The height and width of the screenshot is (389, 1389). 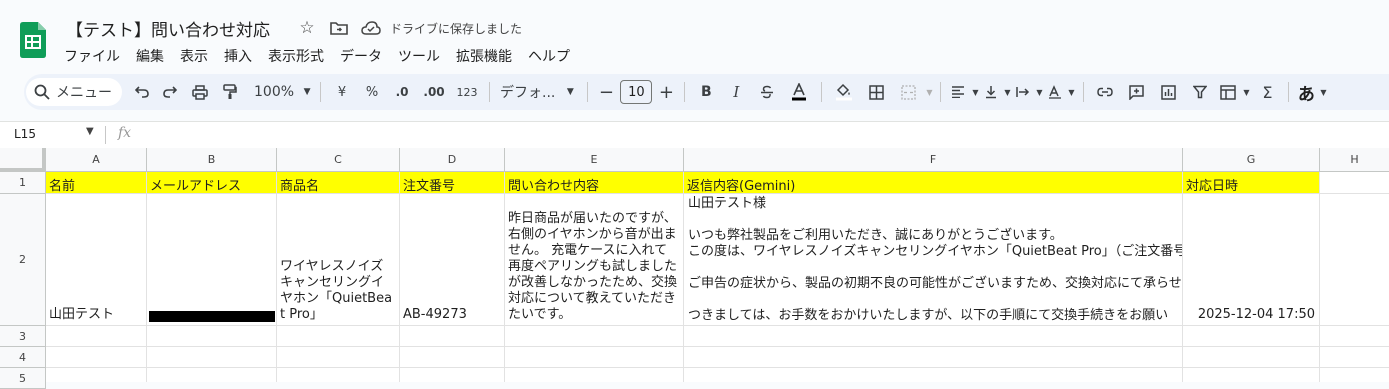 I want to click on align-dropdown-icon: ▼, so click(x=975, y=92).